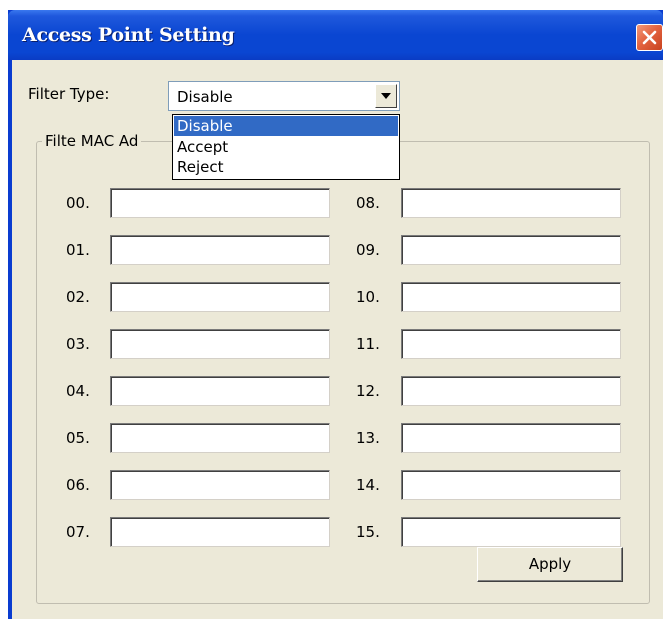  Describe the element at coordinates (286, 167) in the screenshot. I see `dropdown-option-reject: Reject` at that location.